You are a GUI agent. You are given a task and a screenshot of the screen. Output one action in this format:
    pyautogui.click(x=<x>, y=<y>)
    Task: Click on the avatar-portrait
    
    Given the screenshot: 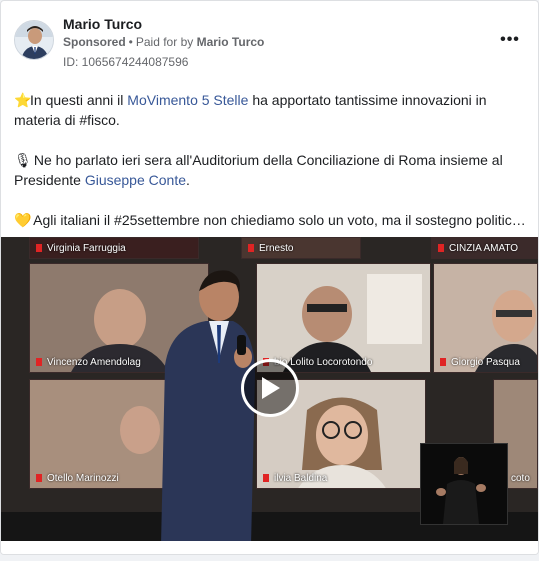 What is the action you would take?
    pyautogui.click(x=34, y=40)
    